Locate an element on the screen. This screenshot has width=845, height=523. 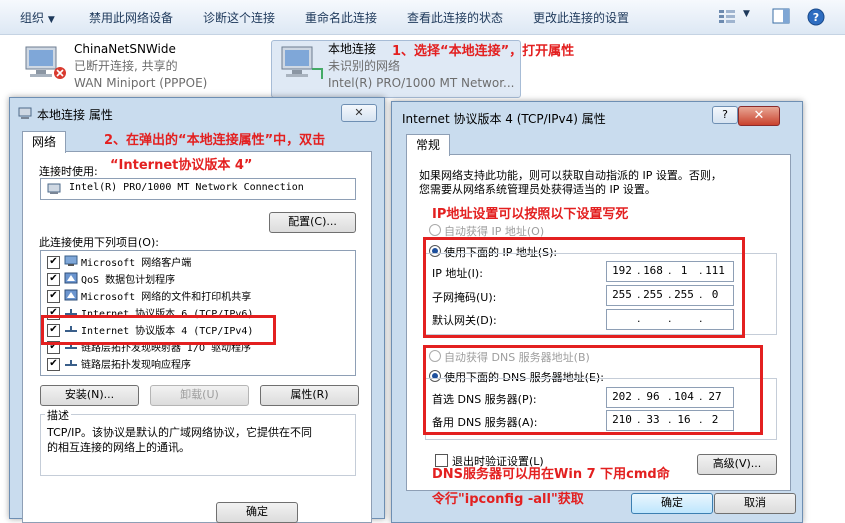
highlight-ip-settings is located at coordinates (584, 287).